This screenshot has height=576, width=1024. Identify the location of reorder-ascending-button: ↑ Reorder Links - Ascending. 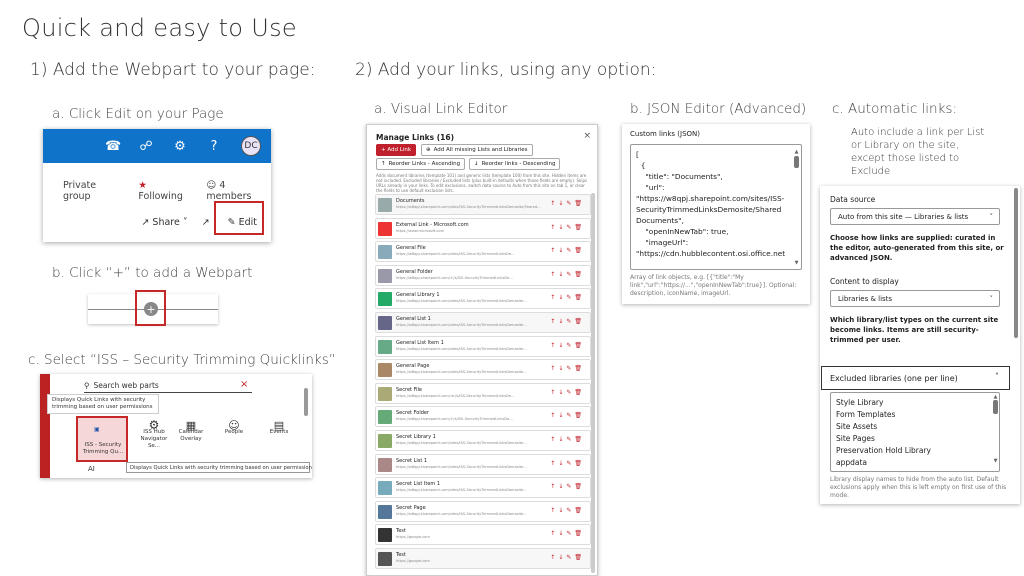
(421, 164).